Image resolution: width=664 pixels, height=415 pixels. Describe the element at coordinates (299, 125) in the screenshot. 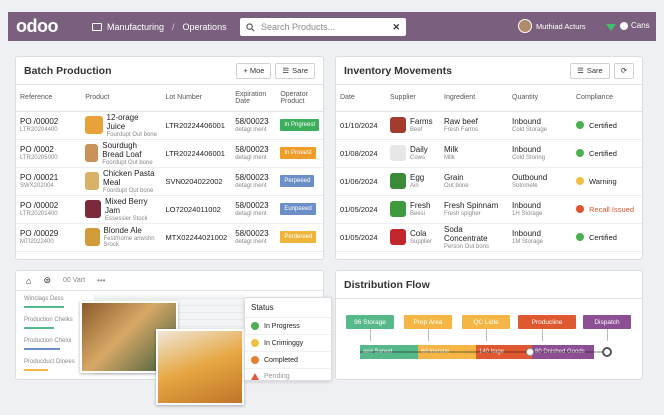

I see `status-badge: In Prigreest` at that location.